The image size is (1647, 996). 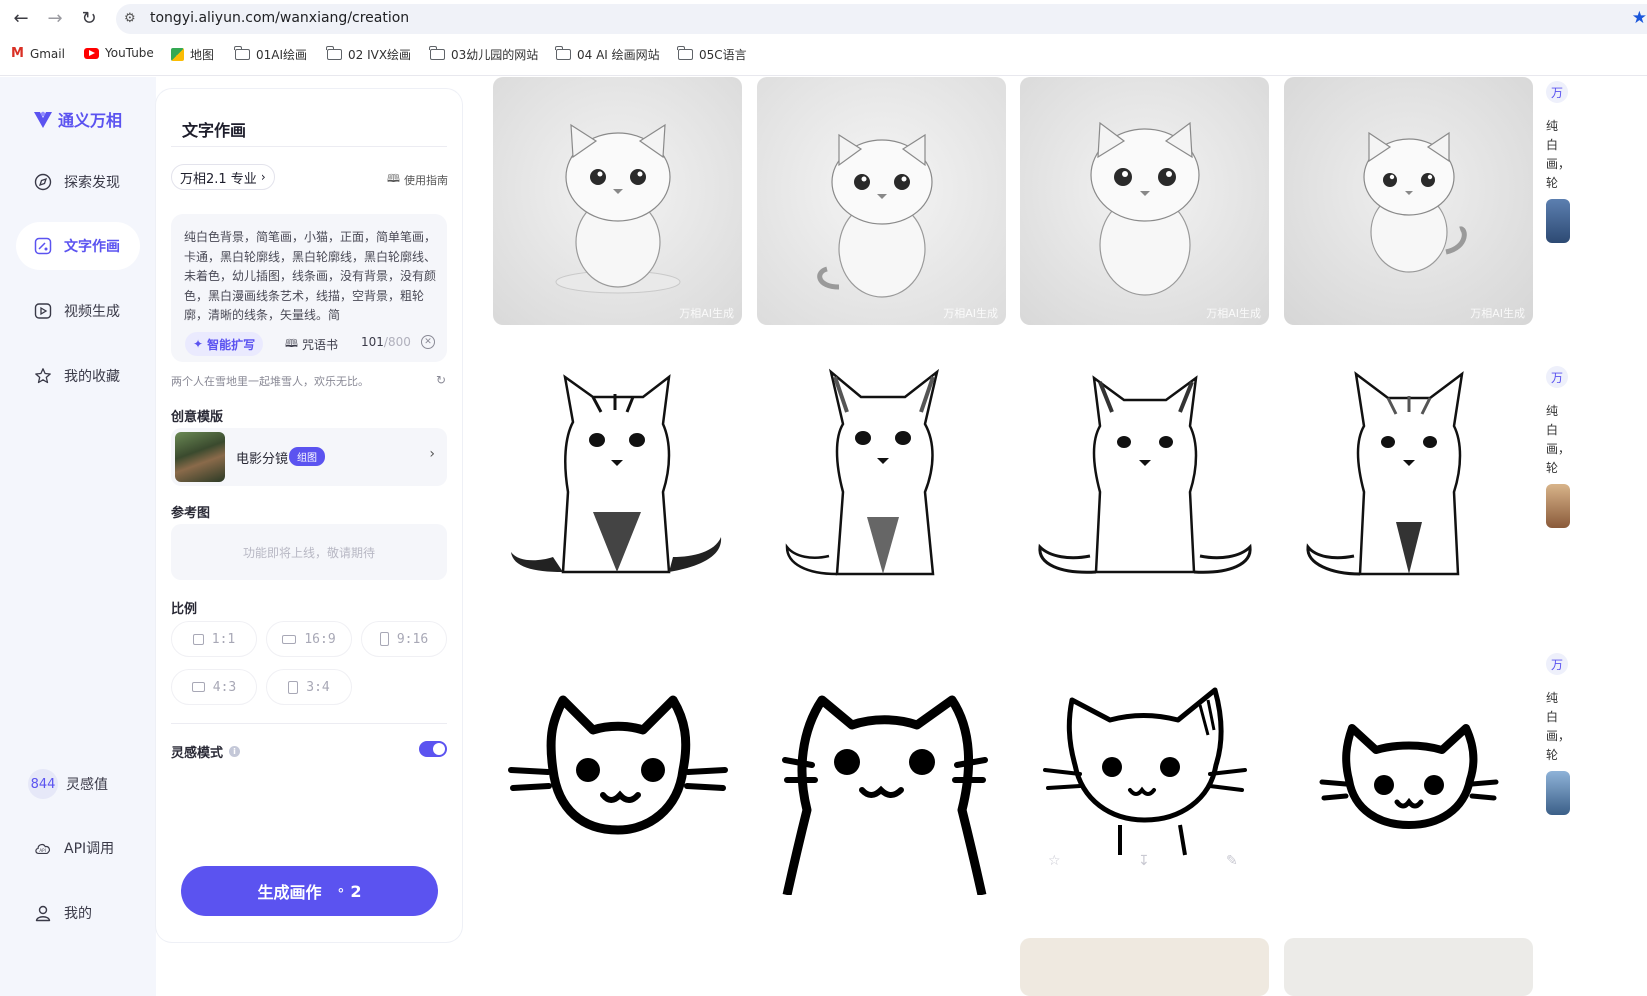 What do you see at coordinates (235, 751) in the screenshot?
I see `info-icon: i` at bounding box center [235, 751].